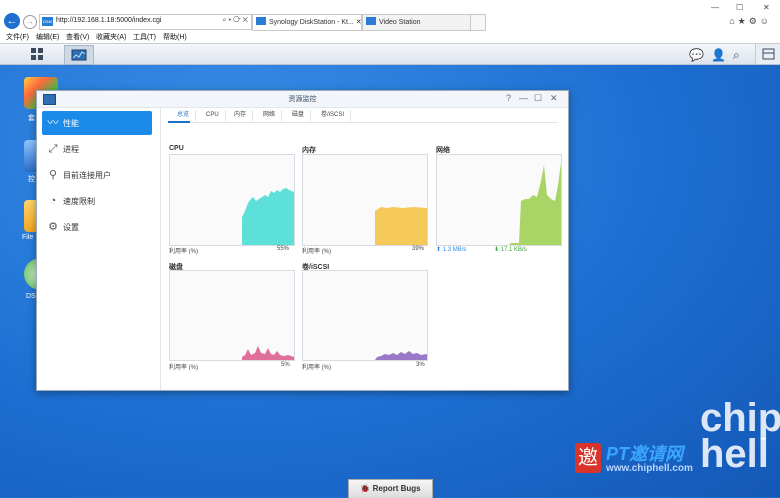  Describe the element at coordinates (97, 123) in the screenshot. I see `sidebar-item-performance: 〰 性能` at that location.